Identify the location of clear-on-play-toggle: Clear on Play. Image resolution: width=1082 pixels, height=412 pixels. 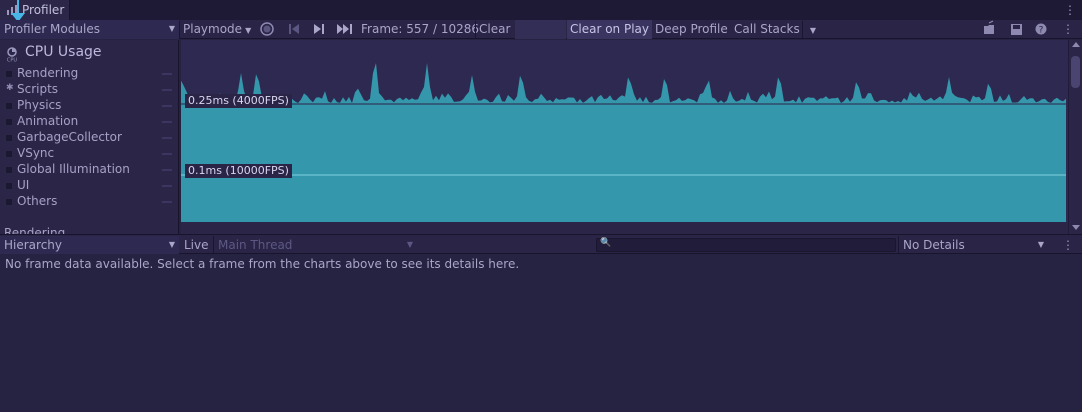
(609, 29).